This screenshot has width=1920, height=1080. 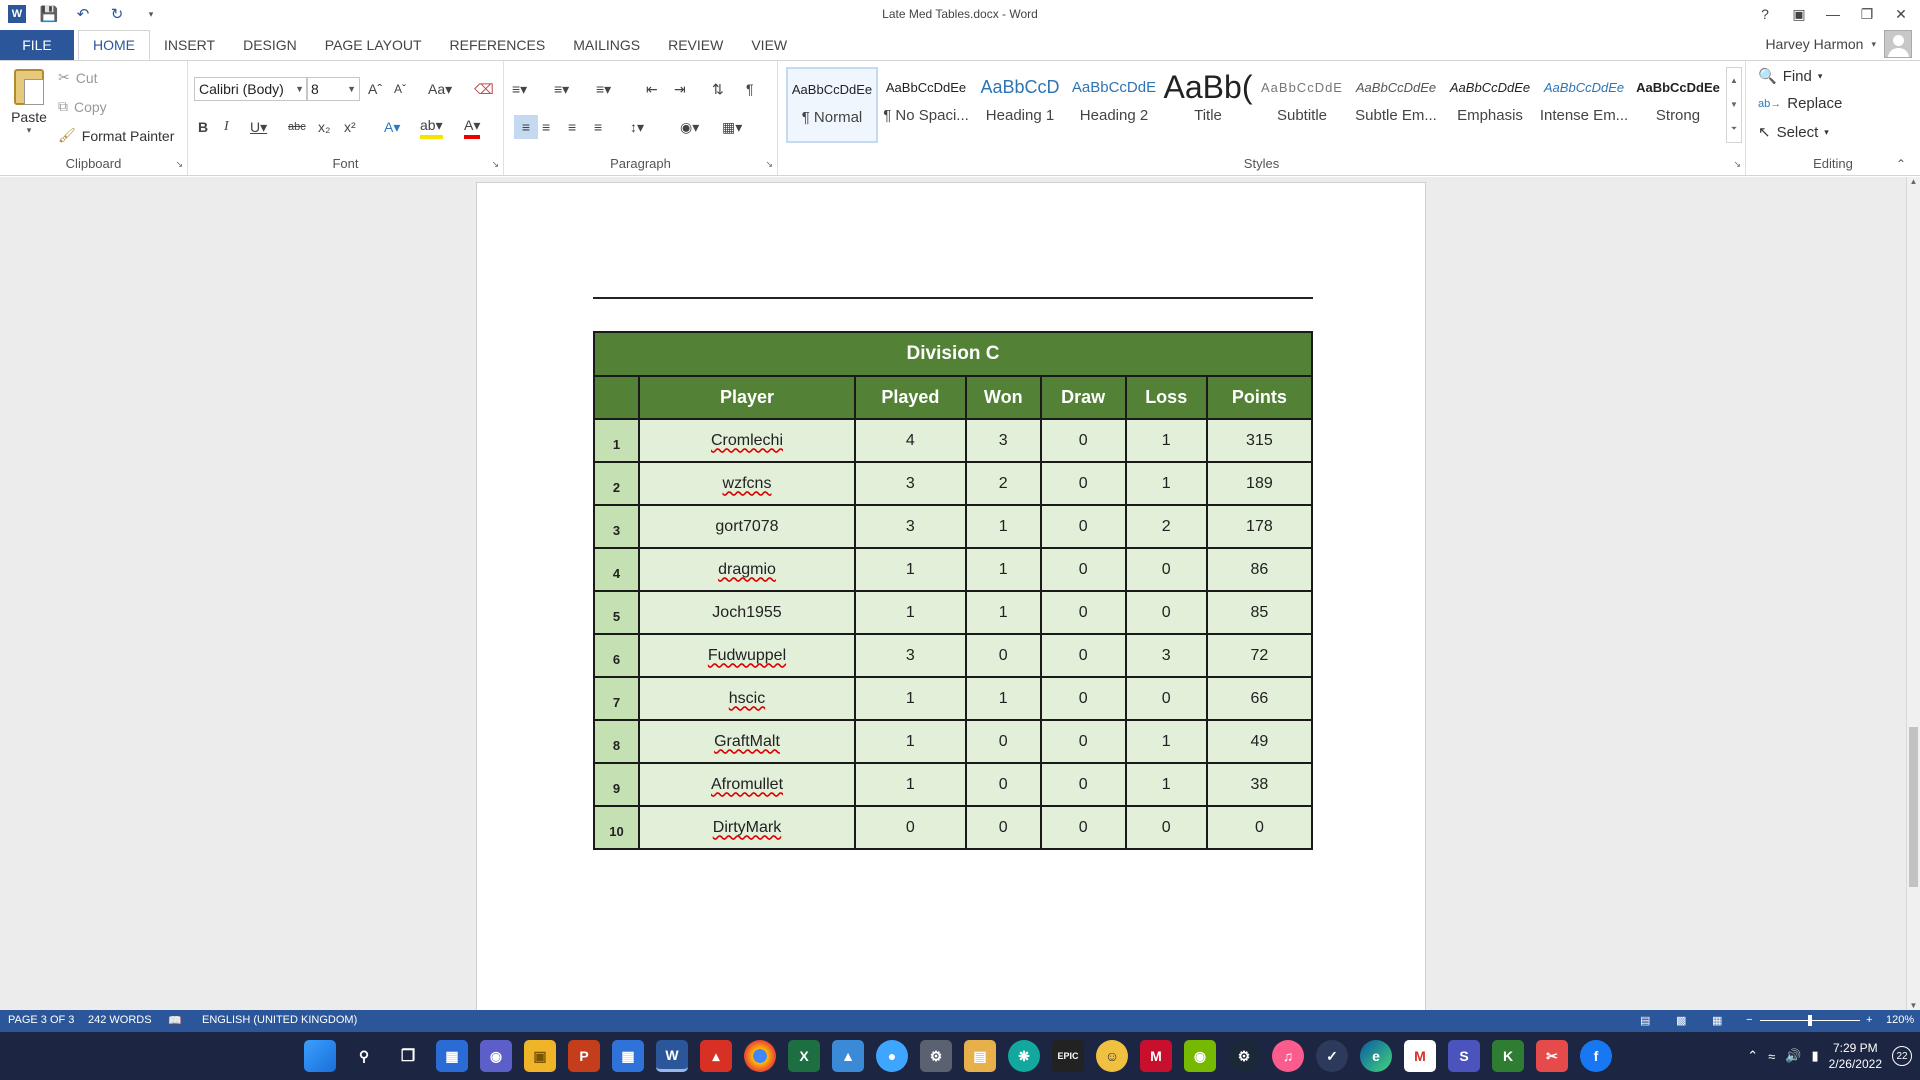 I want to click on points-cell: 49, so click(x=1259, y=741).